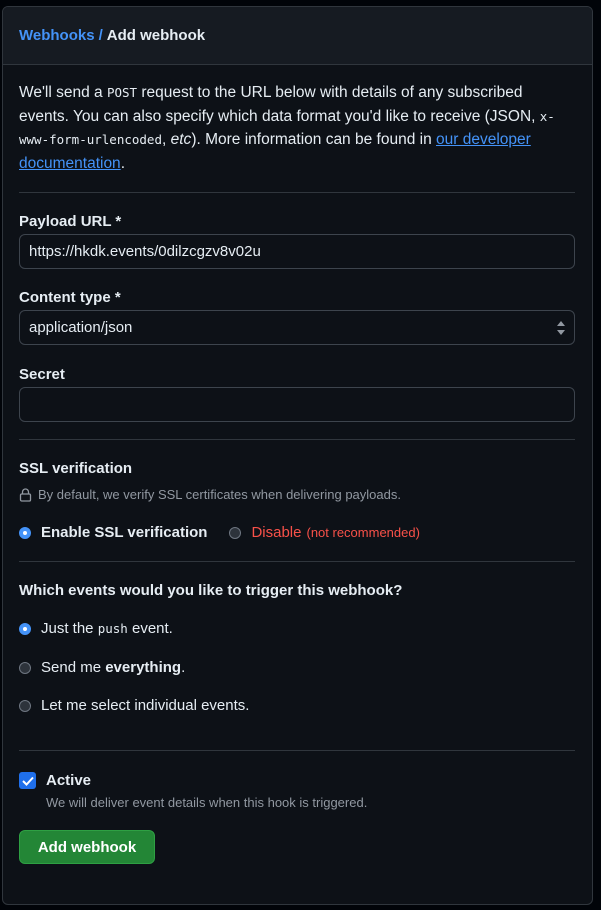 The image size is (601, 910). What do you see at coordinates (276, 532) in the screenshot?
I see `disable-ssl-label: Disable` at bounding box center [276, 532].